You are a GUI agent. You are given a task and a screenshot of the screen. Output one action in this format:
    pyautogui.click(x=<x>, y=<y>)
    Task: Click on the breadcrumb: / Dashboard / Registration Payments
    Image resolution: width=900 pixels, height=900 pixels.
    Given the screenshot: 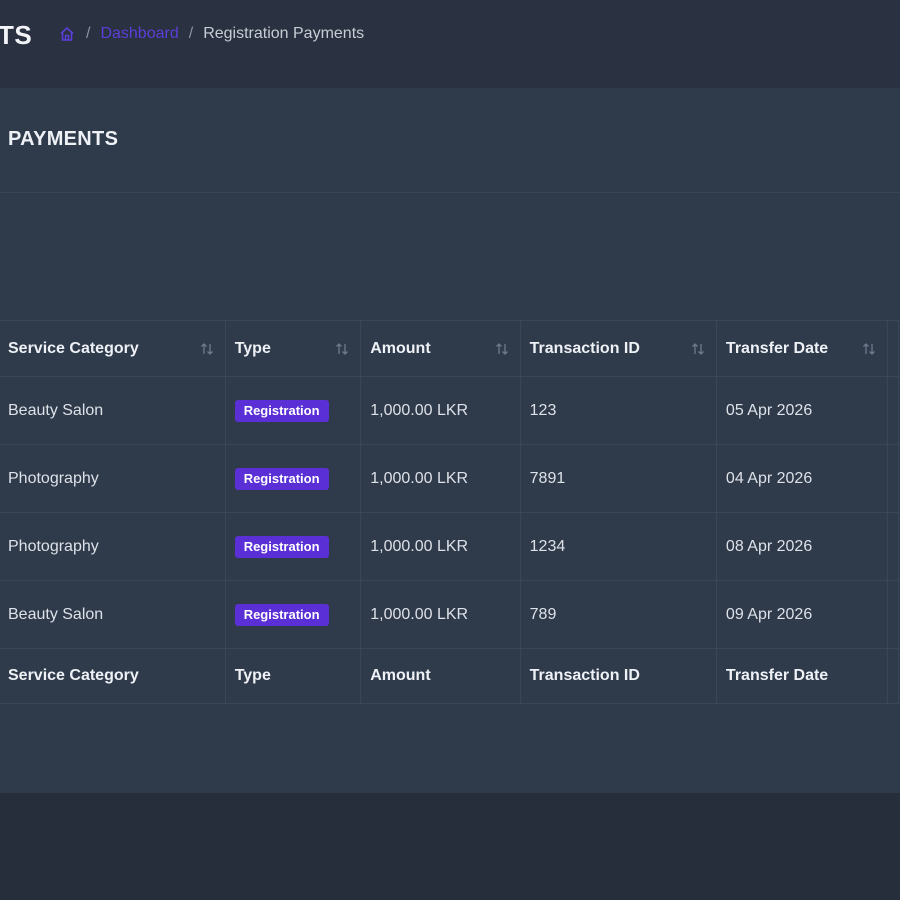 What is the action you would take?
    pyautogui.click(x=211, y=34)
    